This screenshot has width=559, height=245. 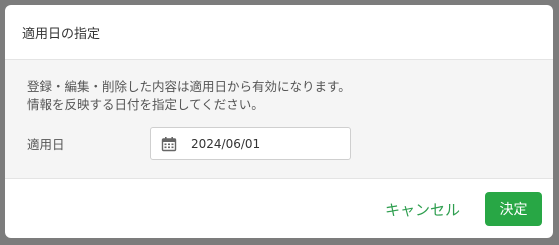 I want to click on apply-date-value: 2024/06/01, so click(x=225, y=144).